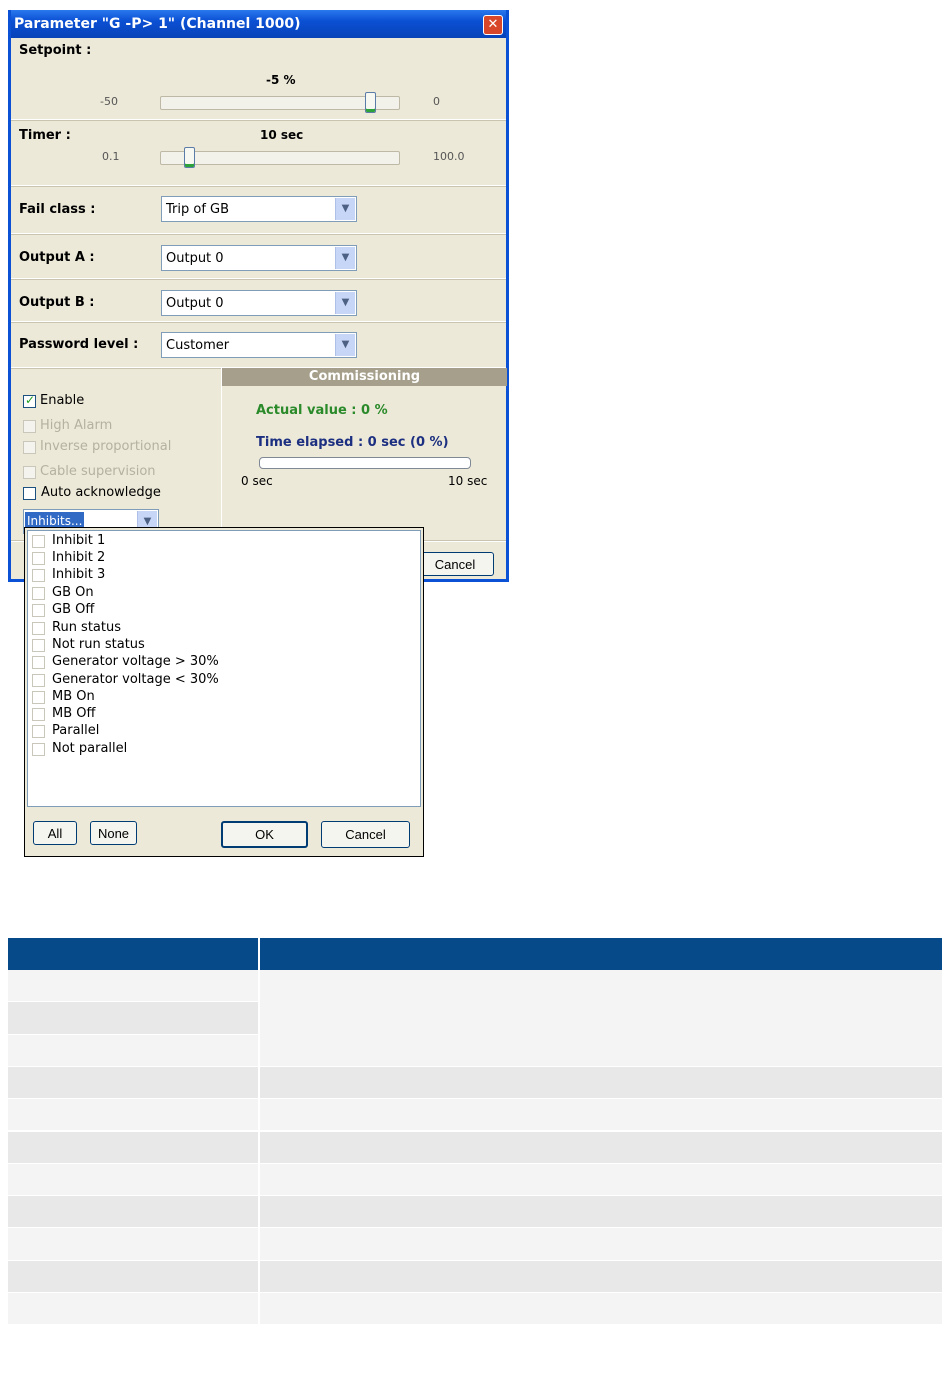 The height and width of the screenshot is (1387, 950). What do you see at coordinates (195, 303) in the screenshot?
I see `output-b-value: Output 0` at bounding box center [195, 303].